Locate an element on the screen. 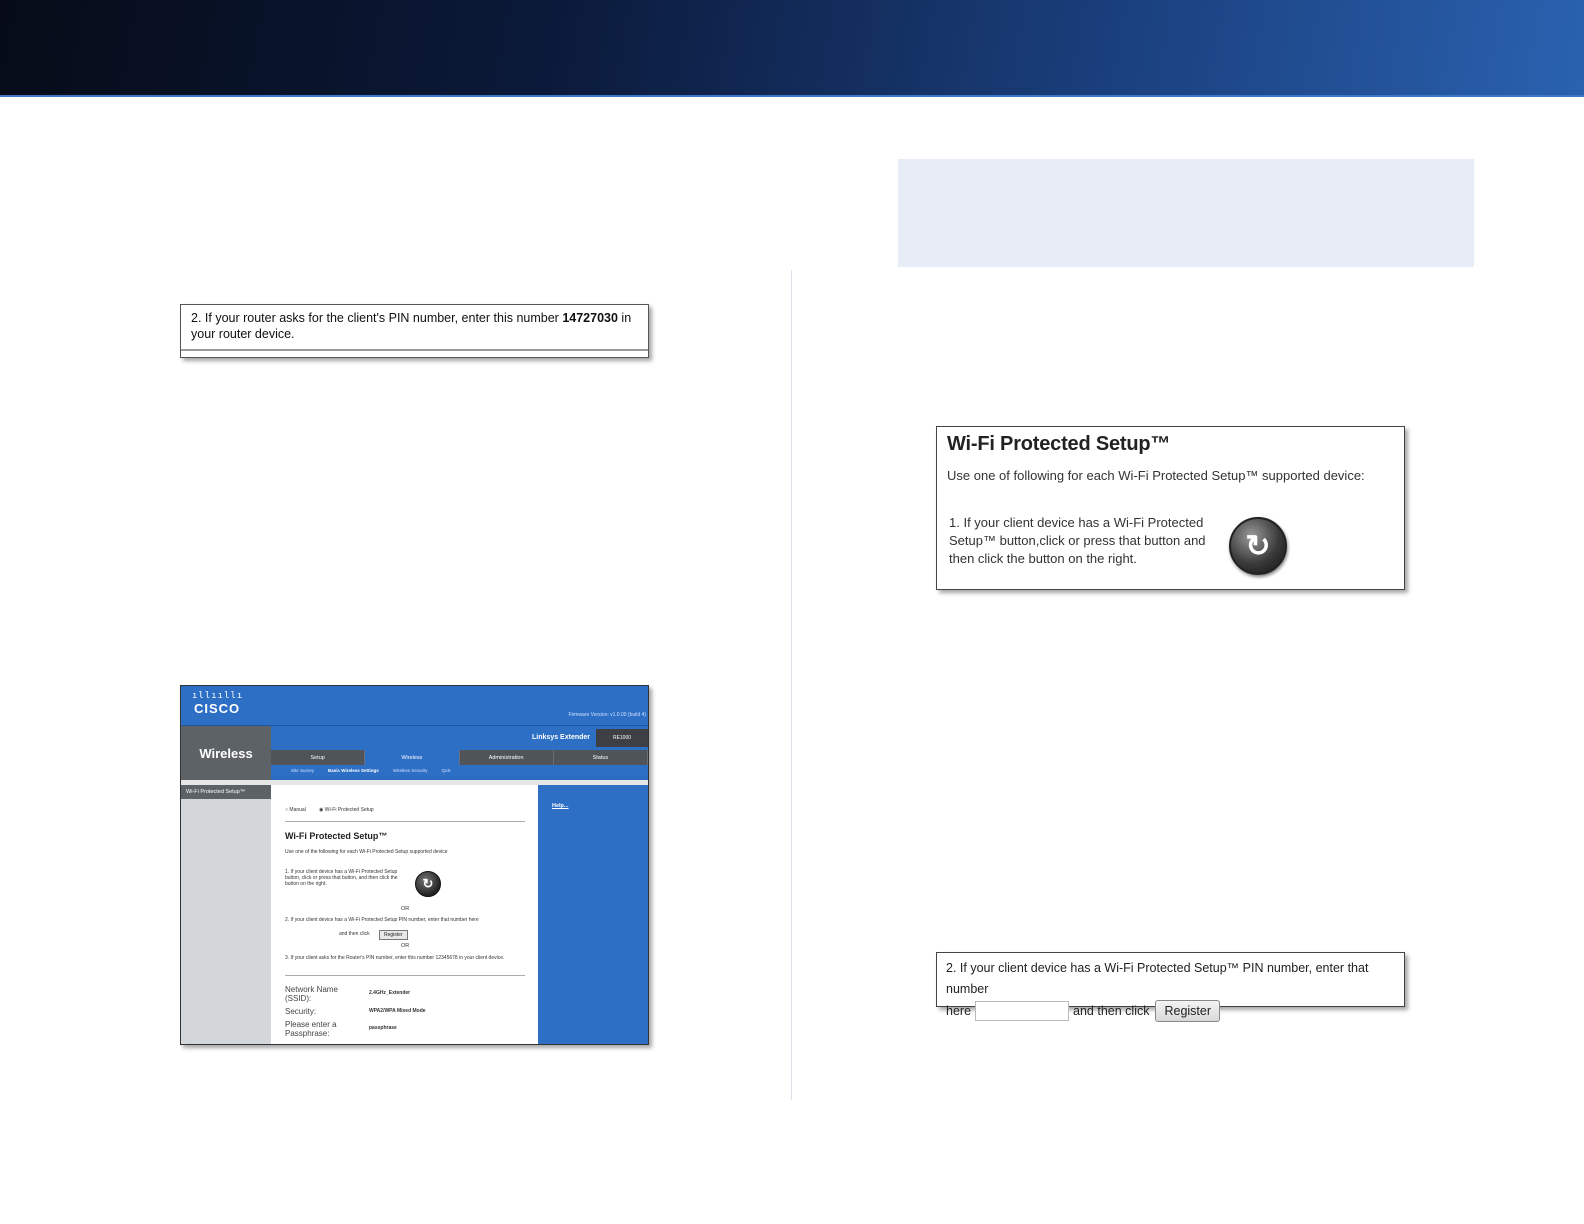  subtab-qos: QoS is located at coordinates (446, 770).